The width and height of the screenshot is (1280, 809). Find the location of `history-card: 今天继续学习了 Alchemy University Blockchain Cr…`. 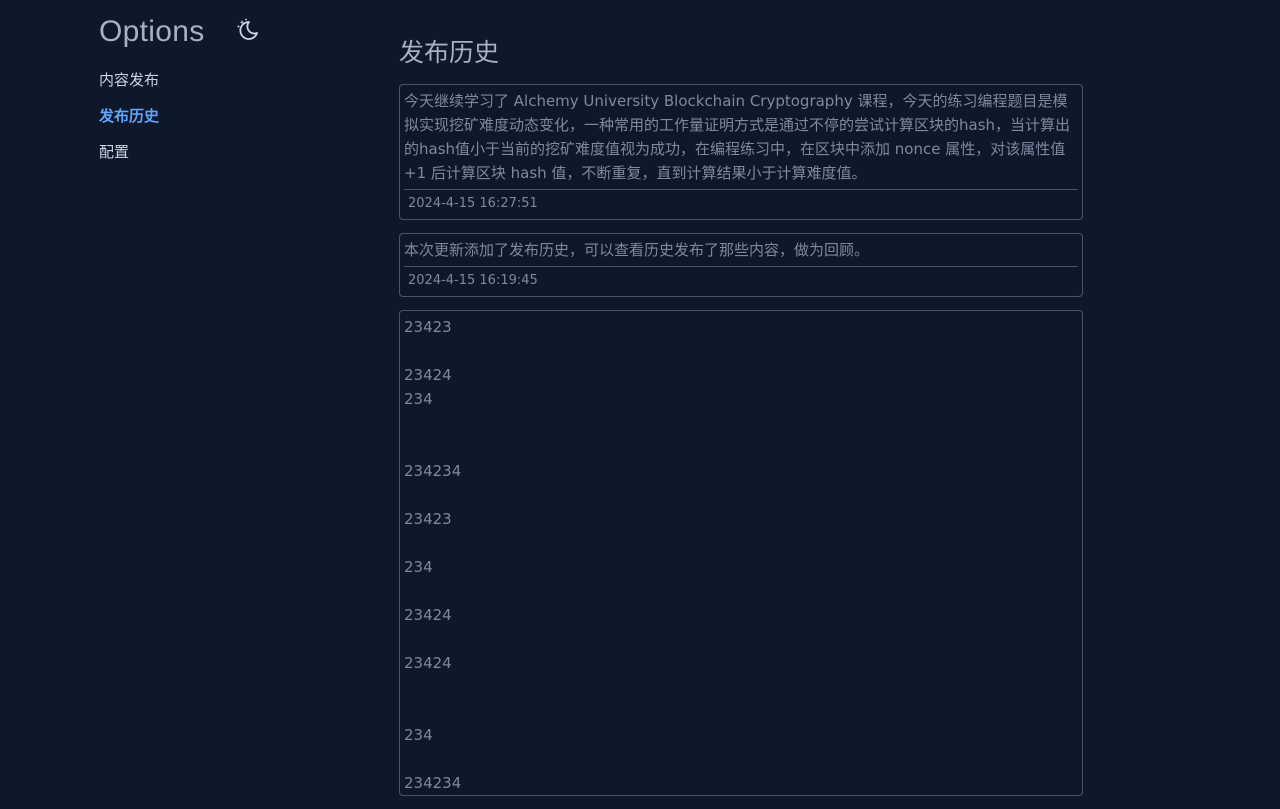

history-card: 今天继续学习了 Alchemy University Blockchain Cr… is located at coordinates (741, 152).